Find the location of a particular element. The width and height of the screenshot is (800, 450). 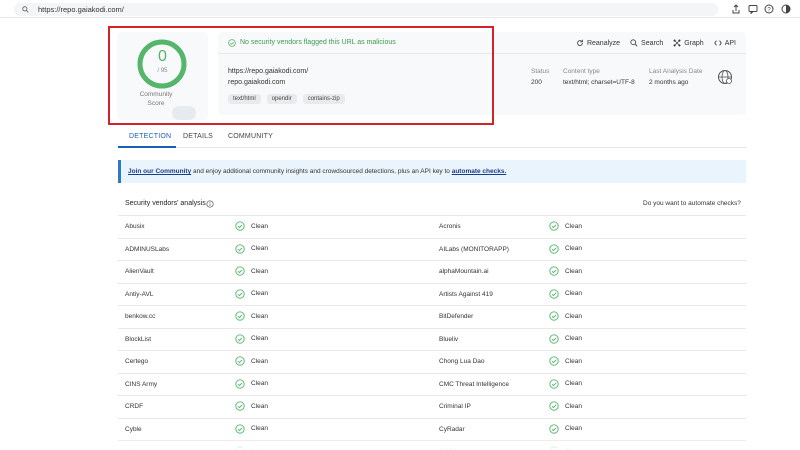

vendor-name: BlockList is located at coordinates (138, 339).